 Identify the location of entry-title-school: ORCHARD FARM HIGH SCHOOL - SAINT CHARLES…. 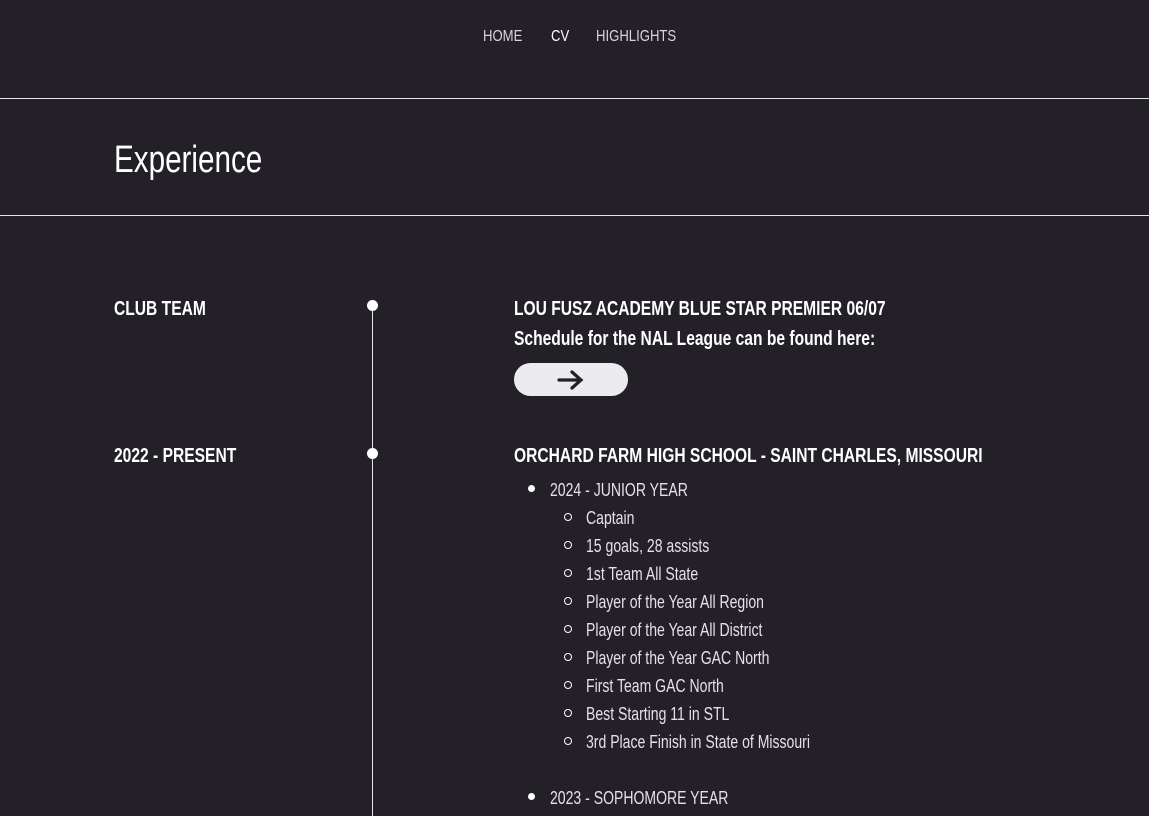
(748, 456).